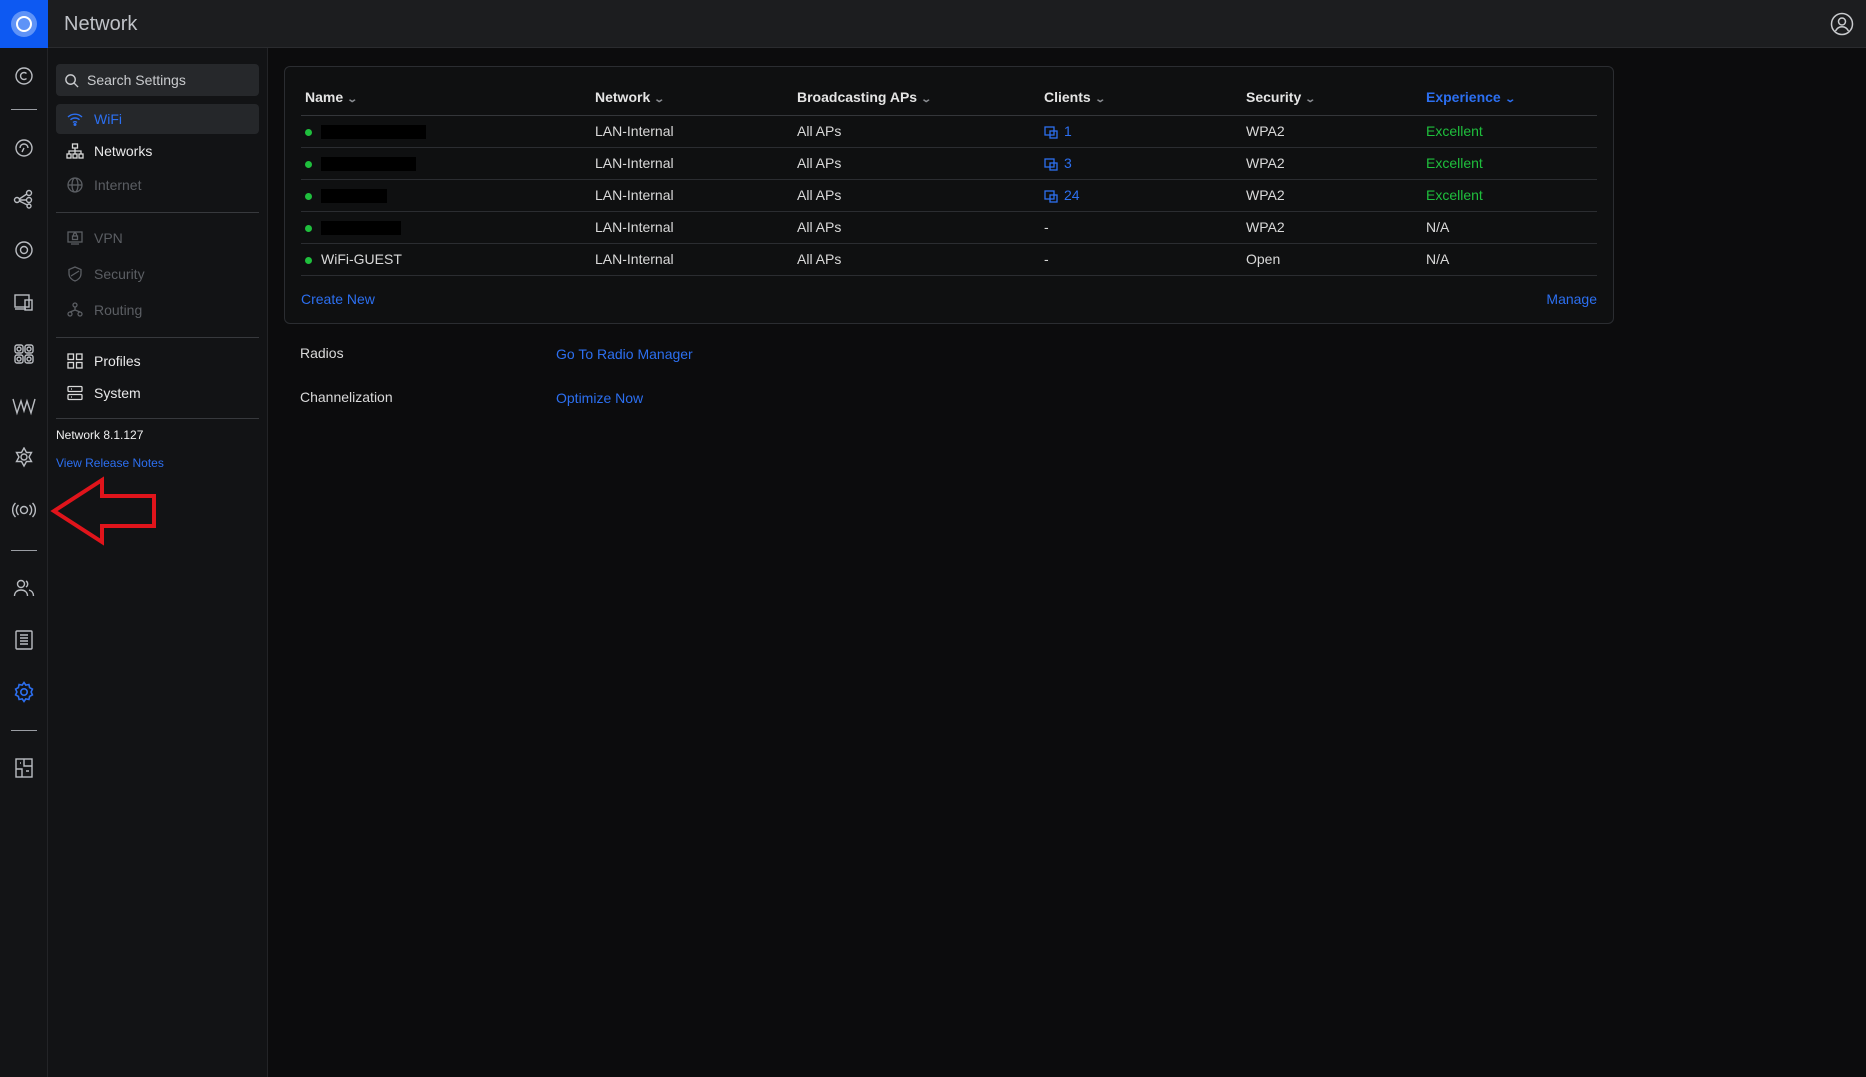 The image size is (1866, 1077). Describe the element at coordinates (123, 151) in the screenshot. I see `sidebar-item-label: Networks` at that location.